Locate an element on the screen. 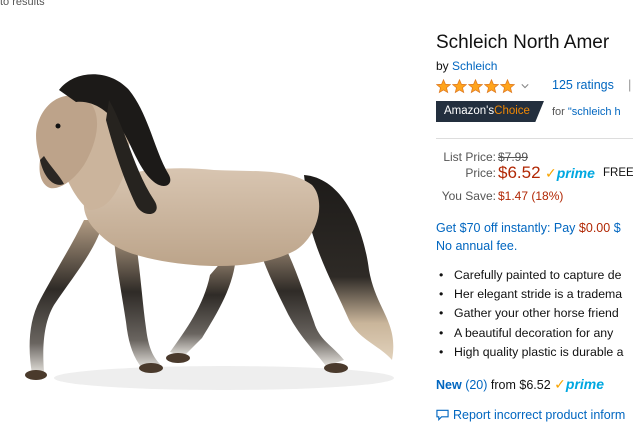 The height and width of the screenshot is (433, 633). brand-link: Schleich is located at coordinates (474, 66).